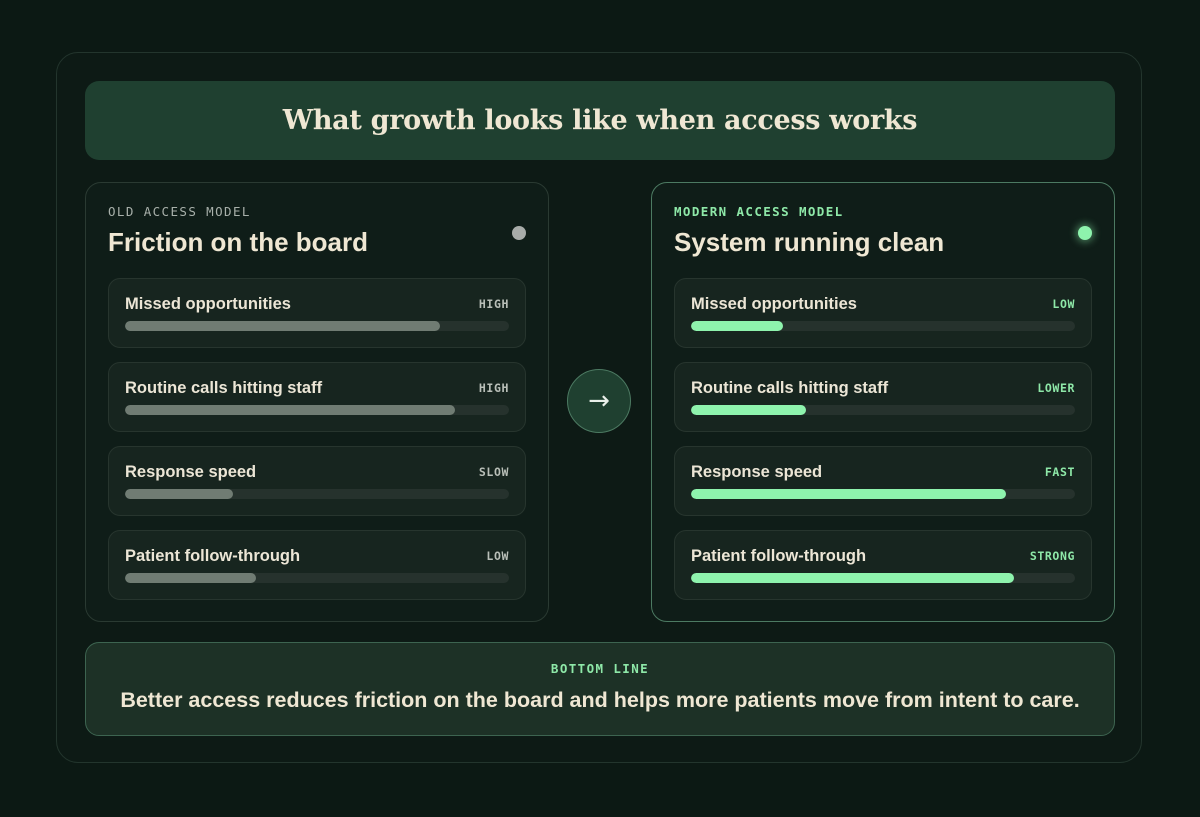 Image resolution: width=1200 pixels, height=817 pixels. What do you see at coordinates (317, 565) in the screenshot?
I see `metric-card-patient-follow-through: Patient follow-through LOW` at bounding box center [317, 565].